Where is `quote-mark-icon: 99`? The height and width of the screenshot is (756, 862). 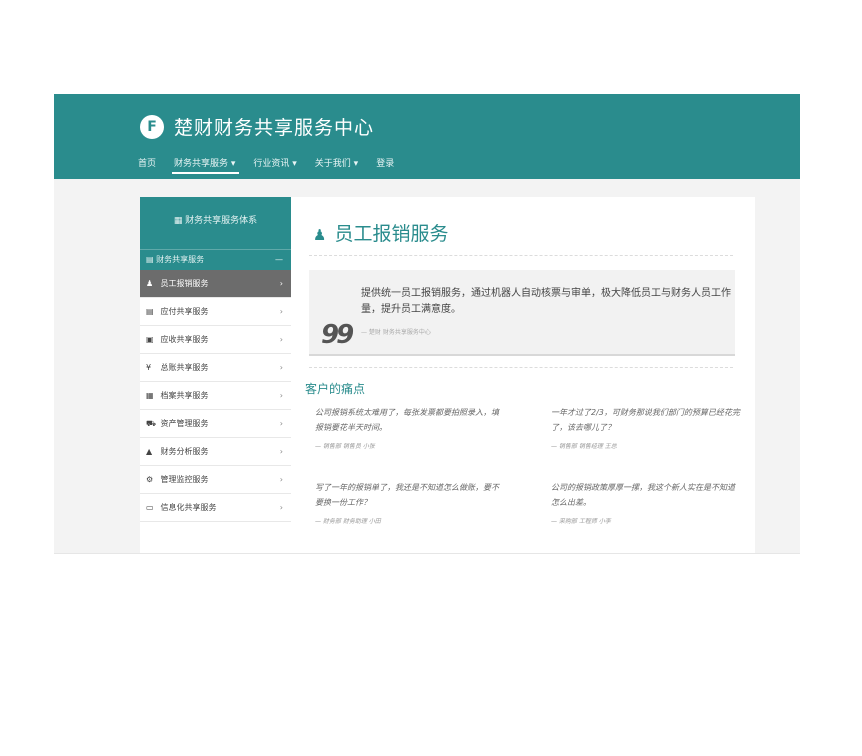 quote-mark-icon: 99 is located at coordinates (337, 335).